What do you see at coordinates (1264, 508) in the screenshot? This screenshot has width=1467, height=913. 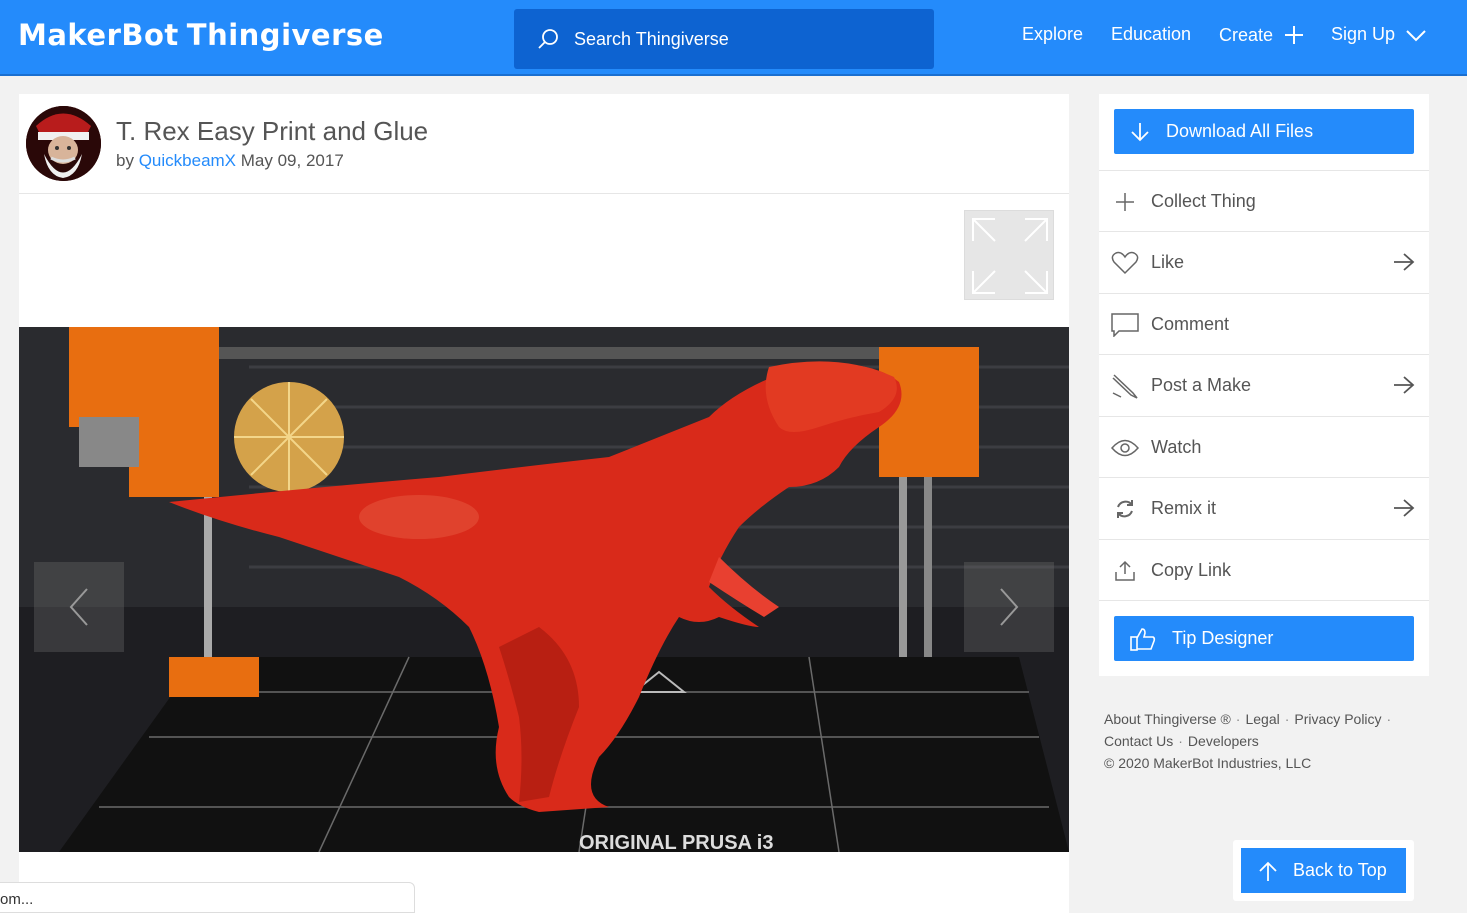 I see `remix-it-button: Remix it` at bounding box center [1264, 508].